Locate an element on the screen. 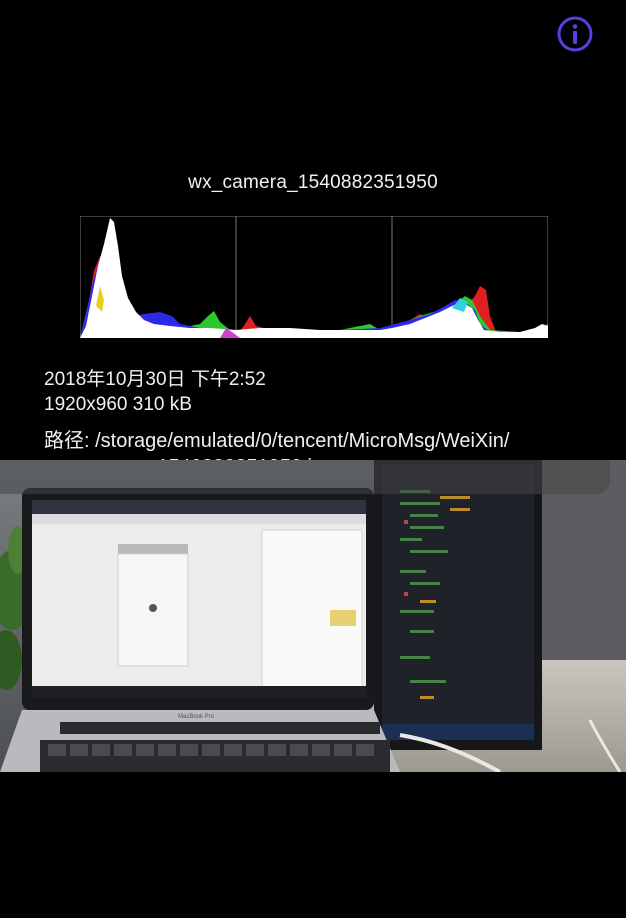 This screenshot has height=918, width=626. photo-monitor is located at coordinates (458, 605).